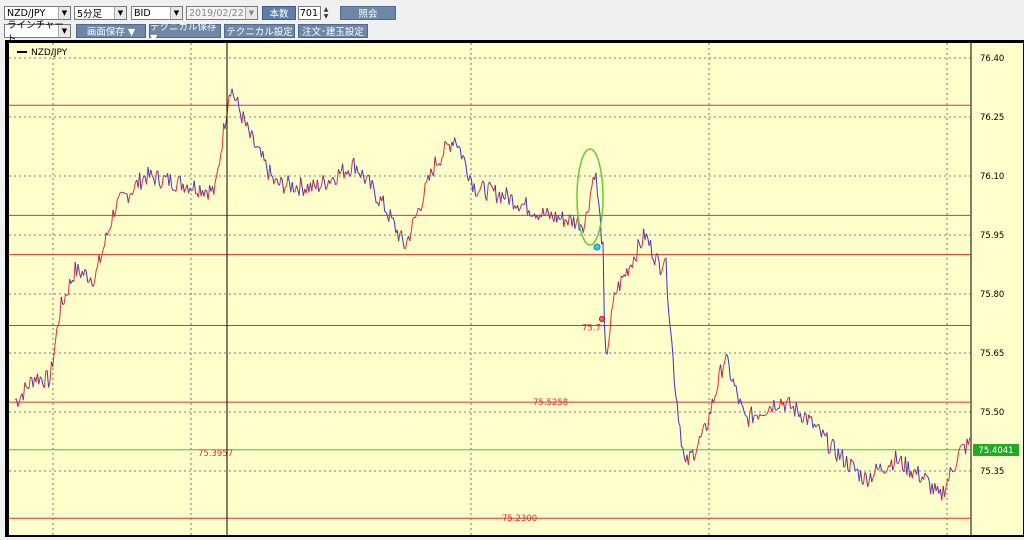 This screenshot has height=540, width=1024. I want to click on order-settings-button: 注文･建玉設定, so click(333, 31).